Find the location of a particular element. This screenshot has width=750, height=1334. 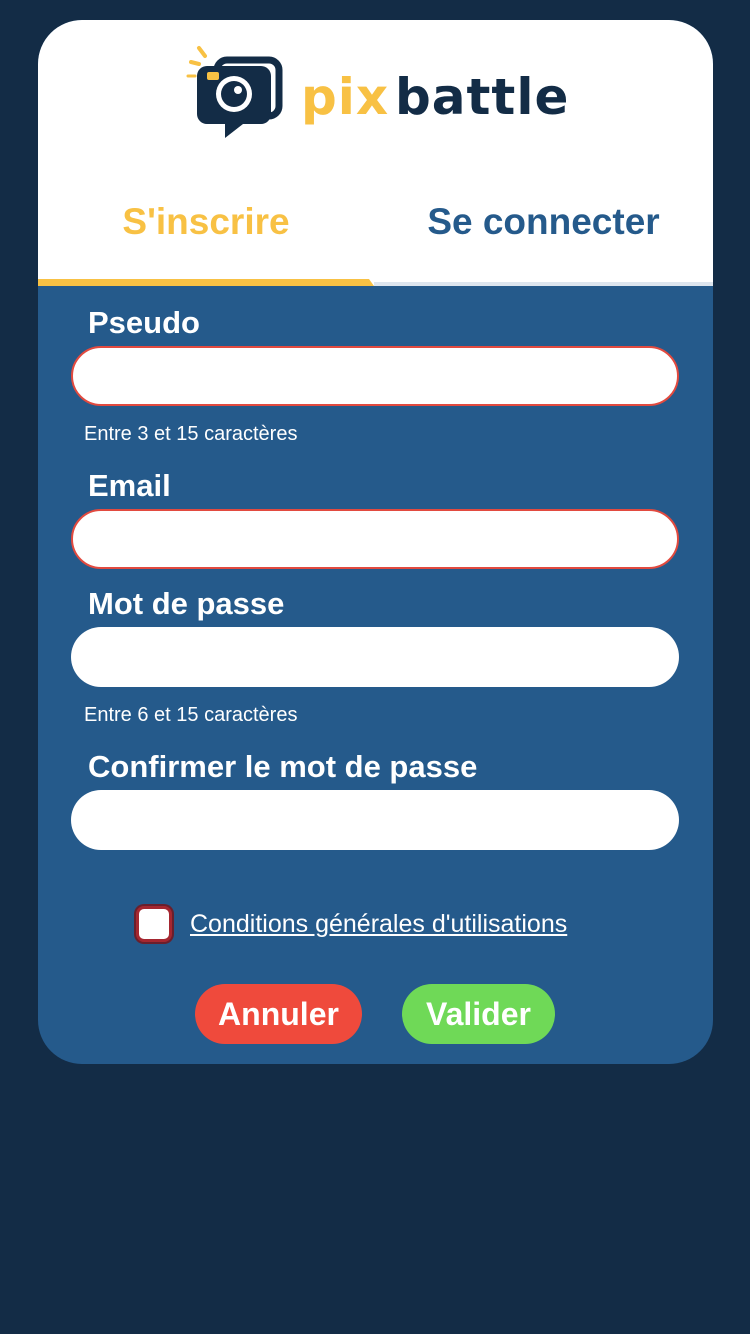

cancel-button: Annuler is located at coordinates (278, 1014).